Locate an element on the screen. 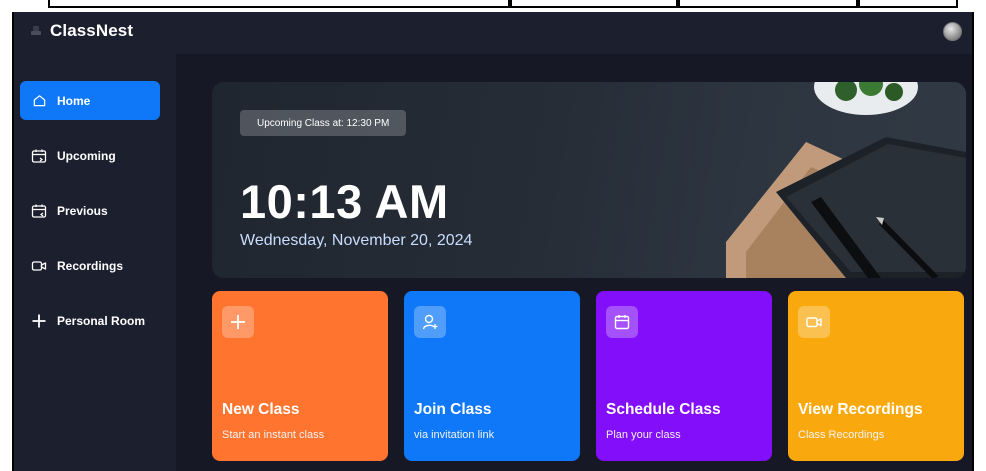 Image resolution: width=986 pixels, height=471 pixels. sidebar-item-upcoming: Upcoming is located at coordinates (90, 155).